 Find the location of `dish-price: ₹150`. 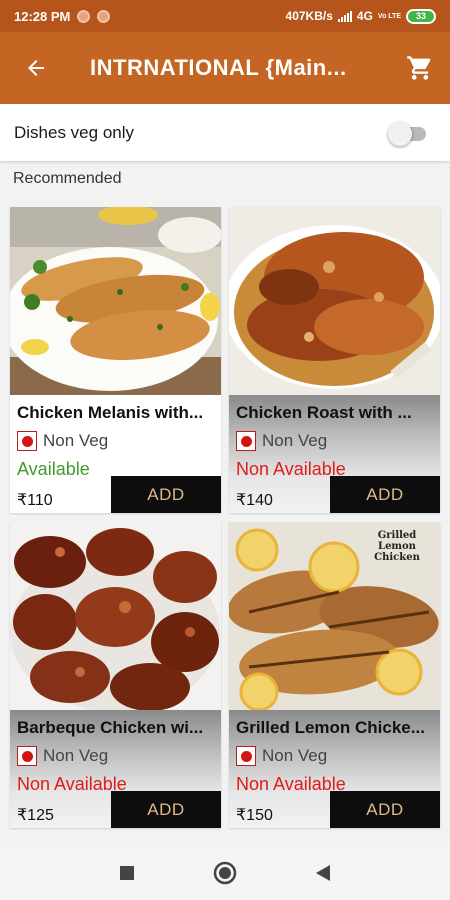

dish-price: ₹150 is located at coordinates (254, 815).